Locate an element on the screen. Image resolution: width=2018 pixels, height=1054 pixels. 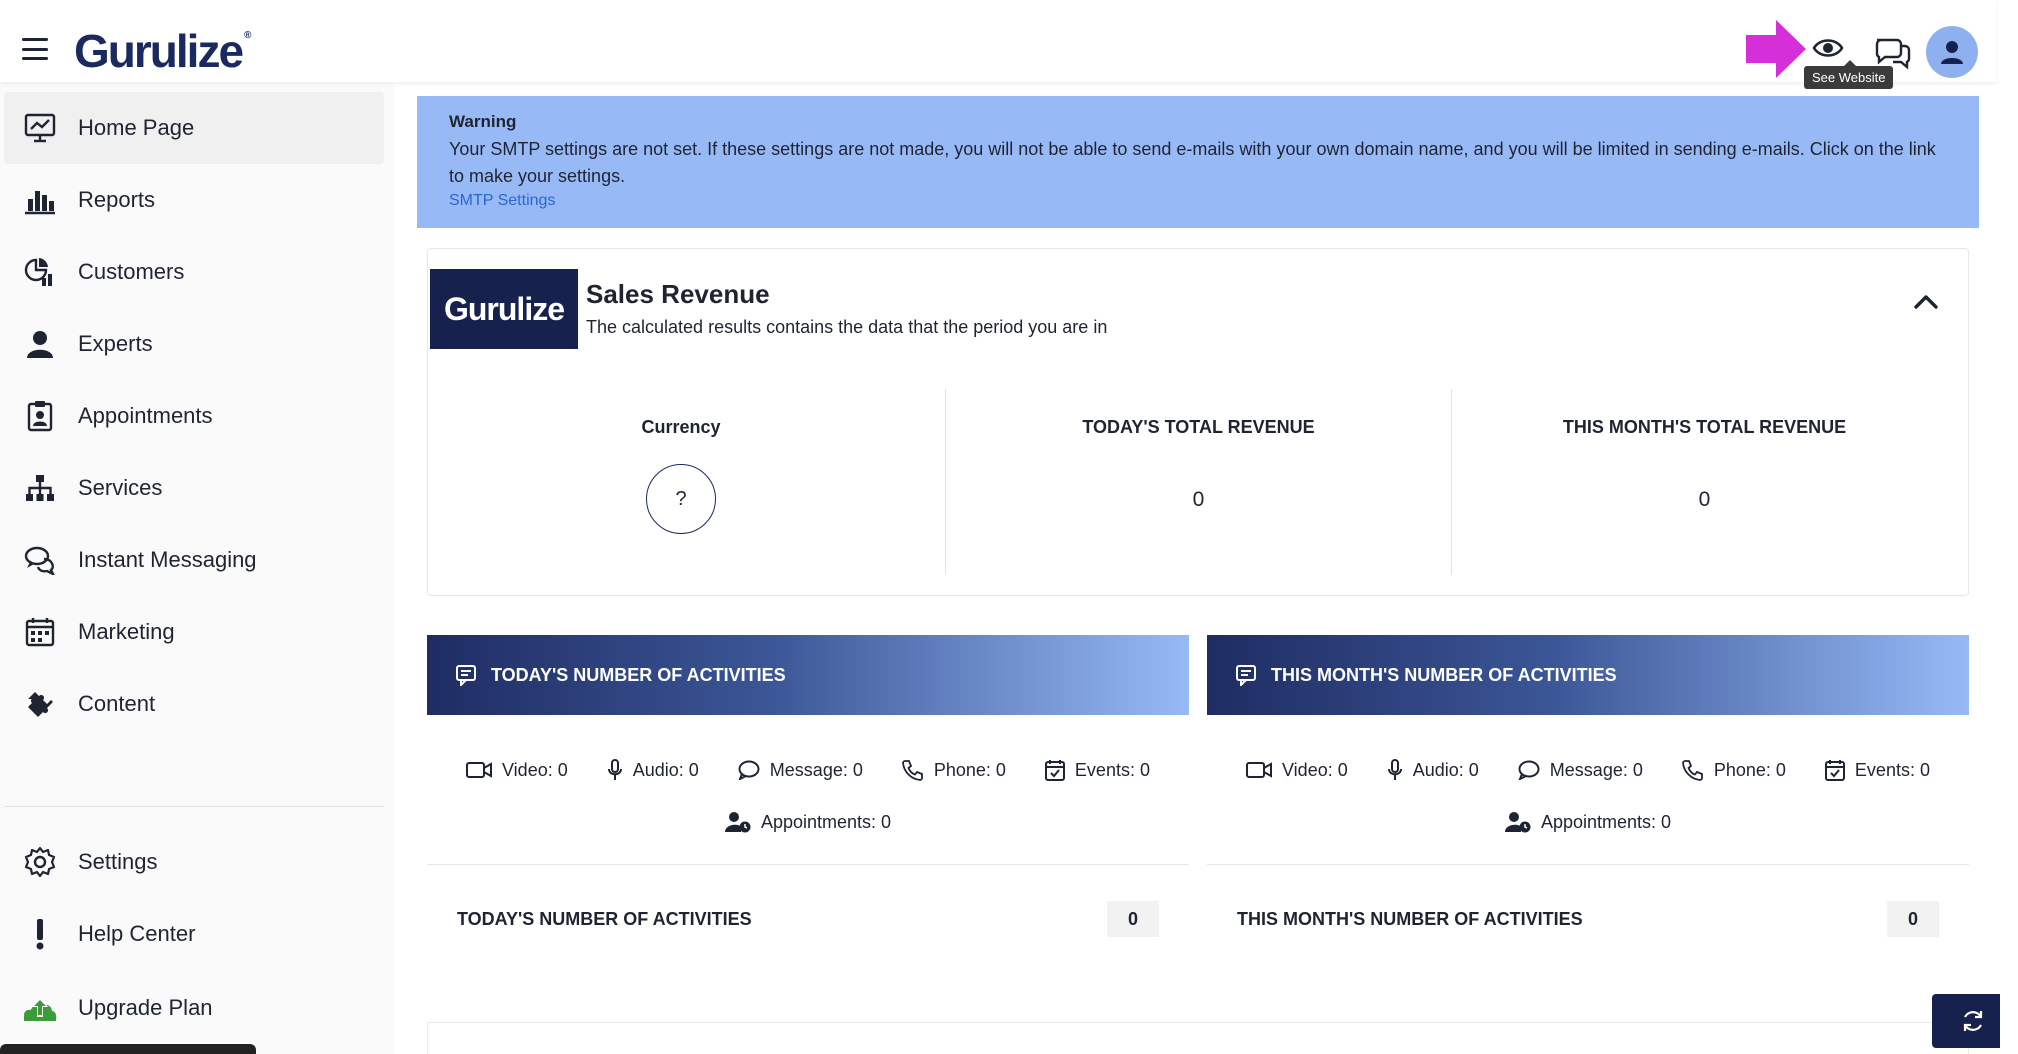
month-video-stat: Video: 0 is located at coordinates (1297, 770).